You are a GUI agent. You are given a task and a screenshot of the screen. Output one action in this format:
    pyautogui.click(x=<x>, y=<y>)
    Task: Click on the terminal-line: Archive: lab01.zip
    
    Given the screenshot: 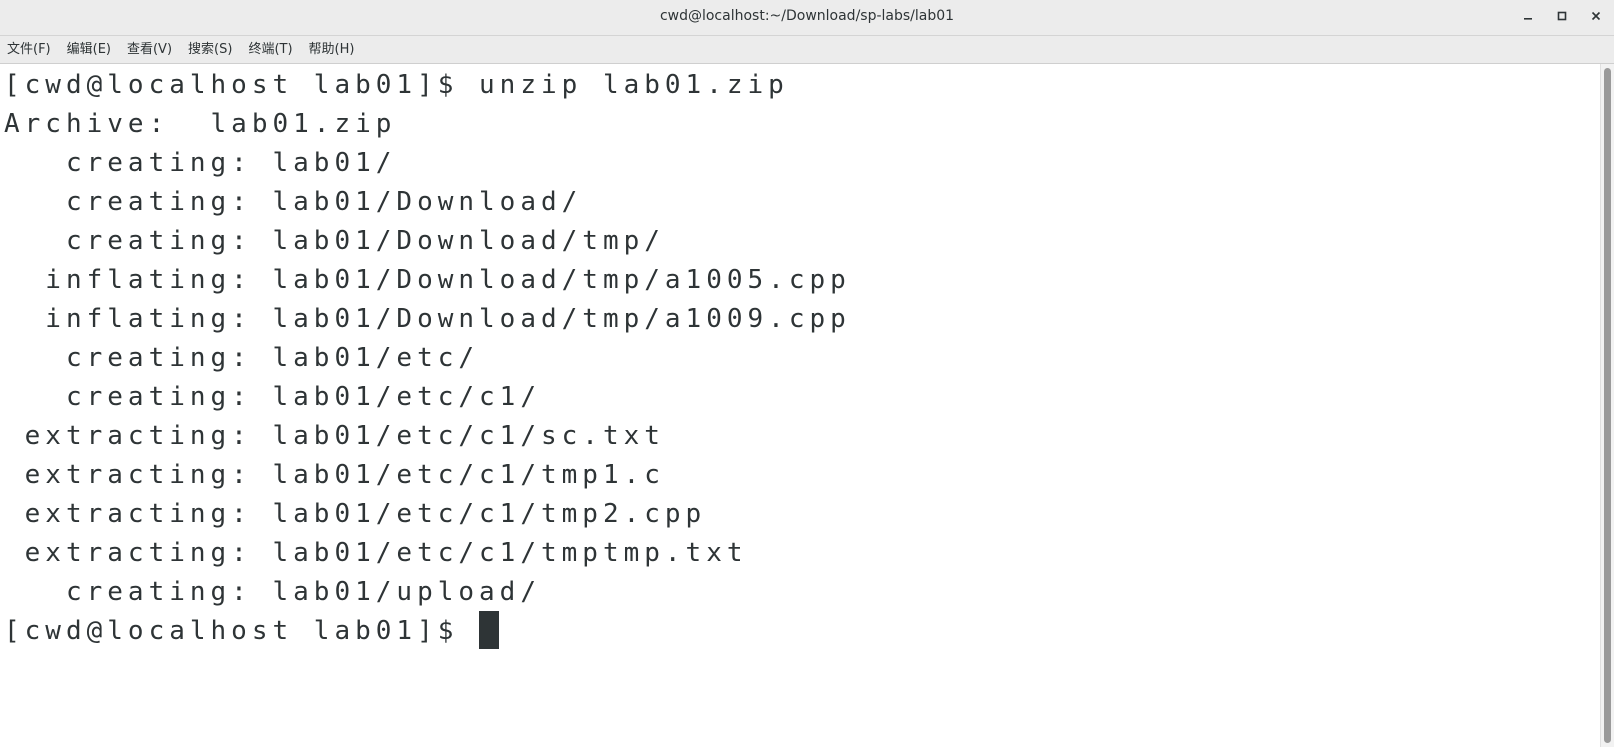 What is the action you would take?
    pyautogui.click(x=200, y=124)
    